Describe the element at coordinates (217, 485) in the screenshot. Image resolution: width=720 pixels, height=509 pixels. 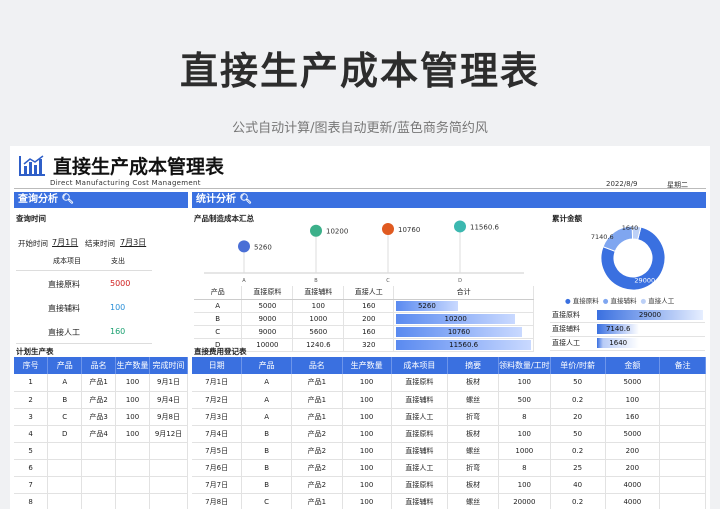
I see `ledger-cell: 7月7日` at that location.